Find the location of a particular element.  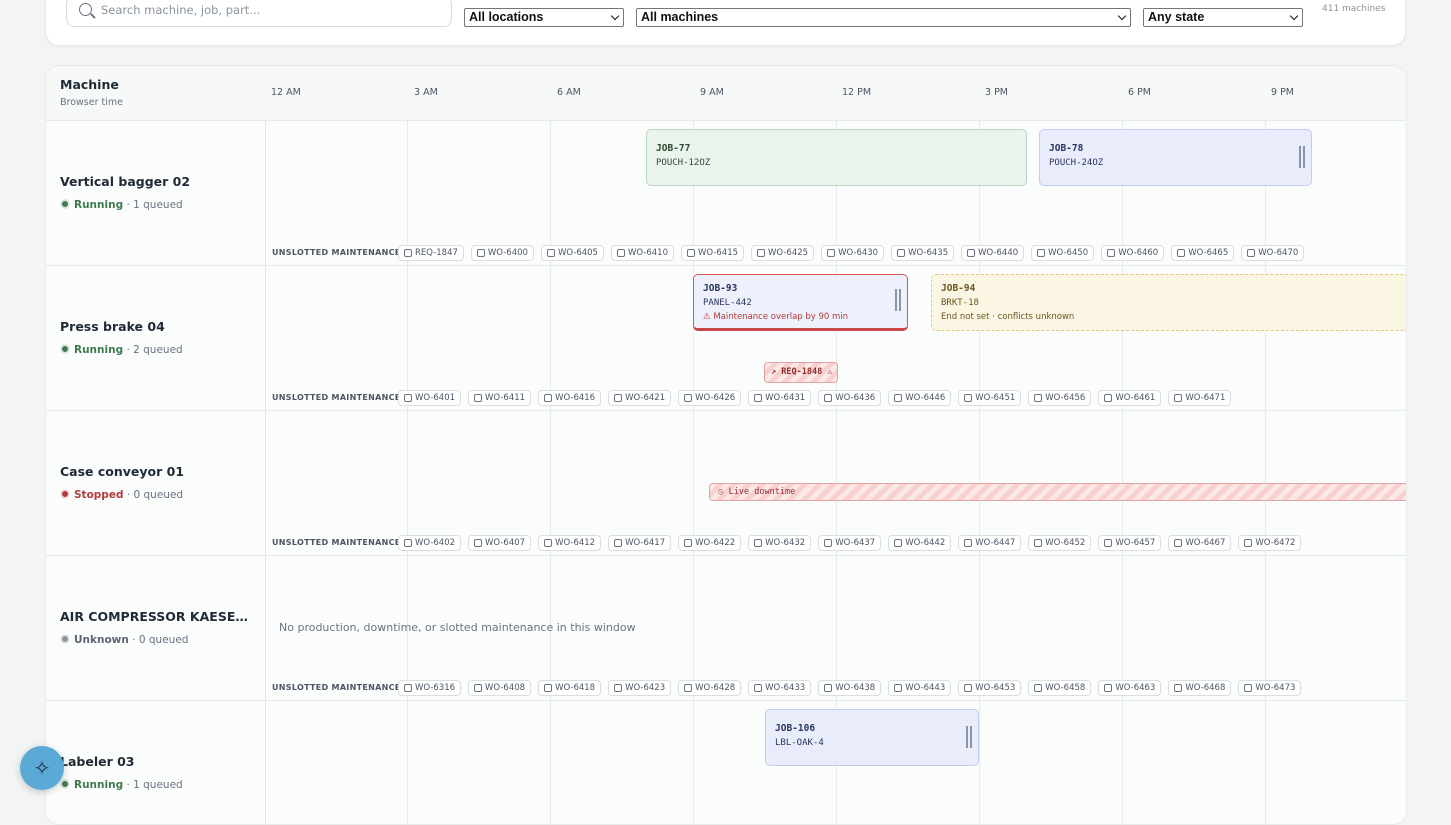

work-order-id: WO-6435 is located at coordinates (928, 253).